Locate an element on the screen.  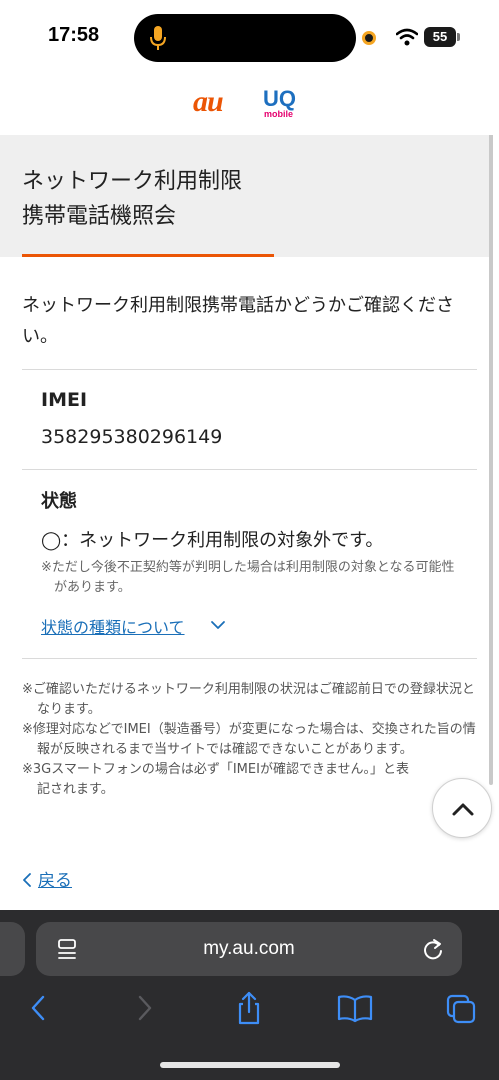
page-title-block: ネットワーク利用制限 携帯電話機照会 is located at coordinates (244, 196).